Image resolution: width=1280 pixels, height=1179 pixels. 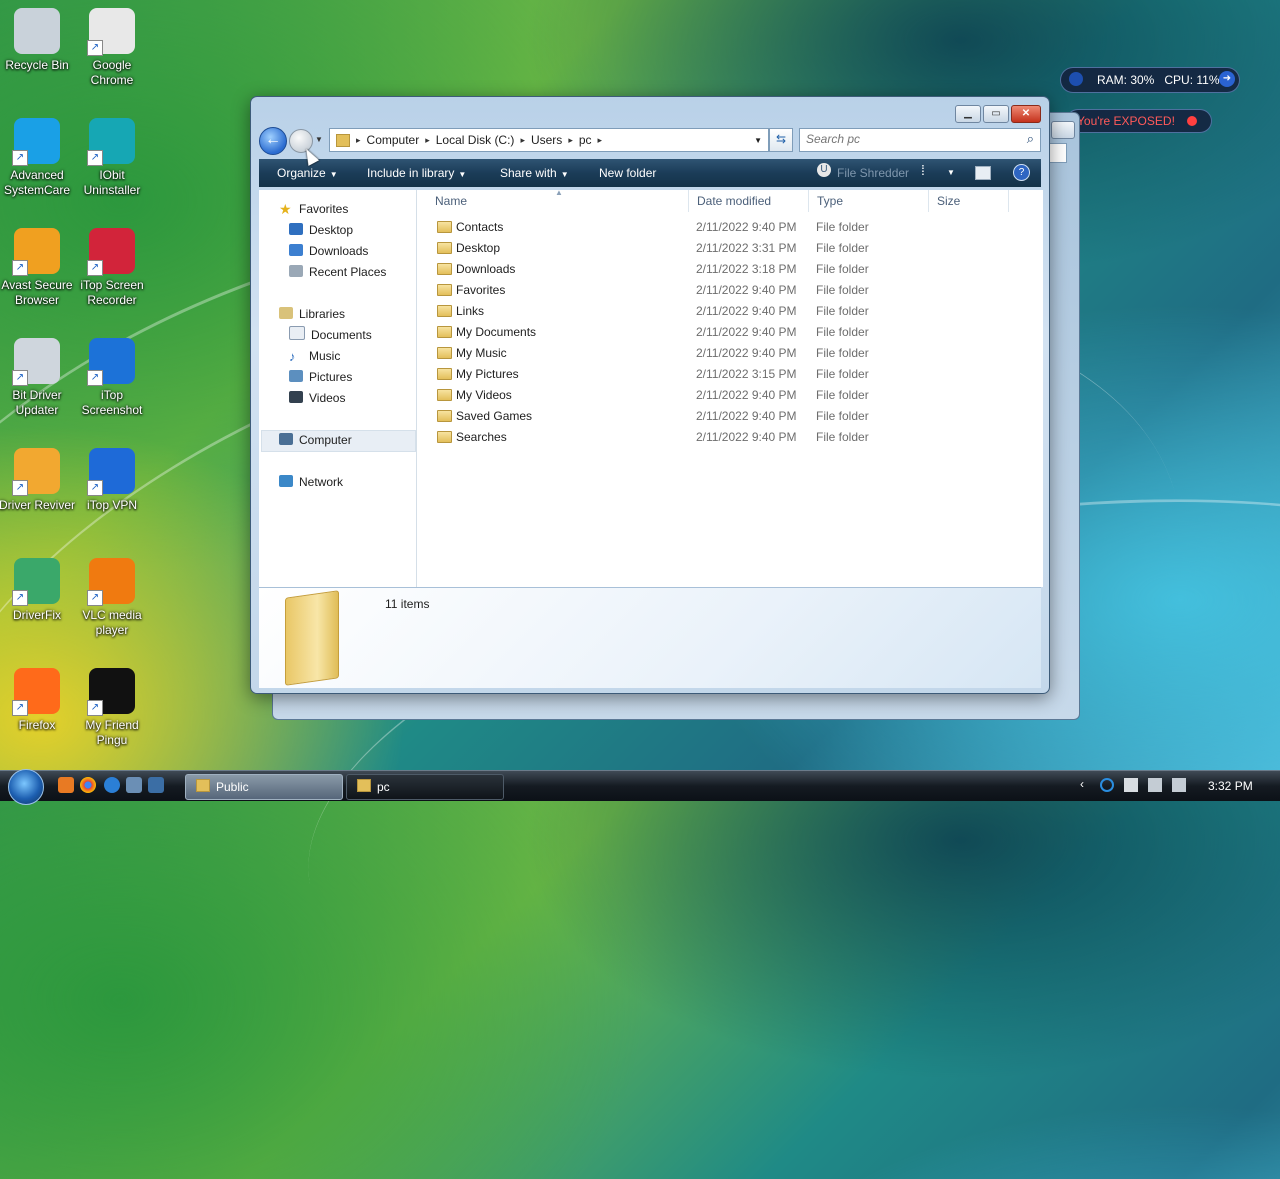 I want to click on share-with-menu: Share with ▼, so click(x=534, y=173).